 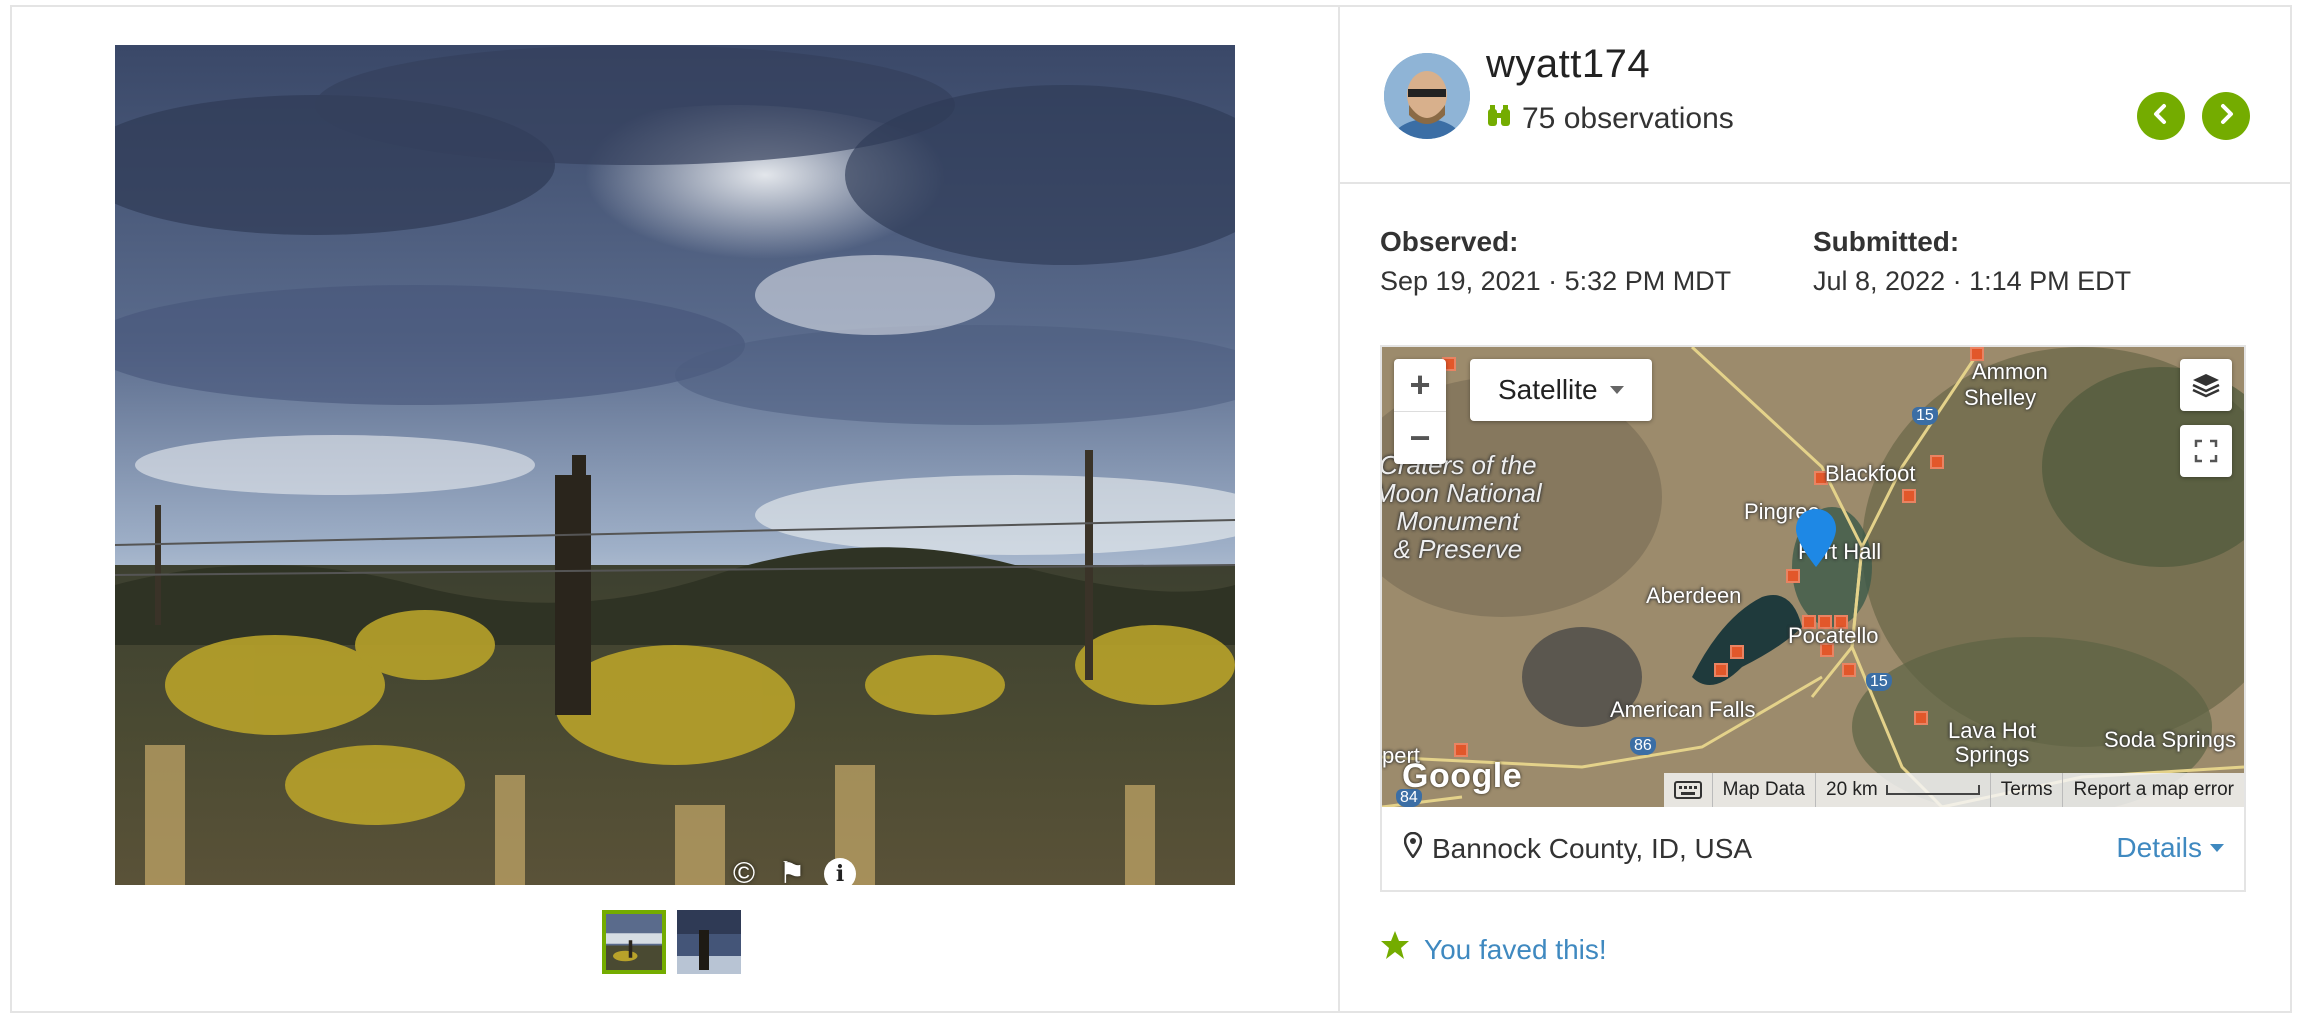 I want to click on map-label-soda-springs: Soda Springs, so click(x=2170, y=739).